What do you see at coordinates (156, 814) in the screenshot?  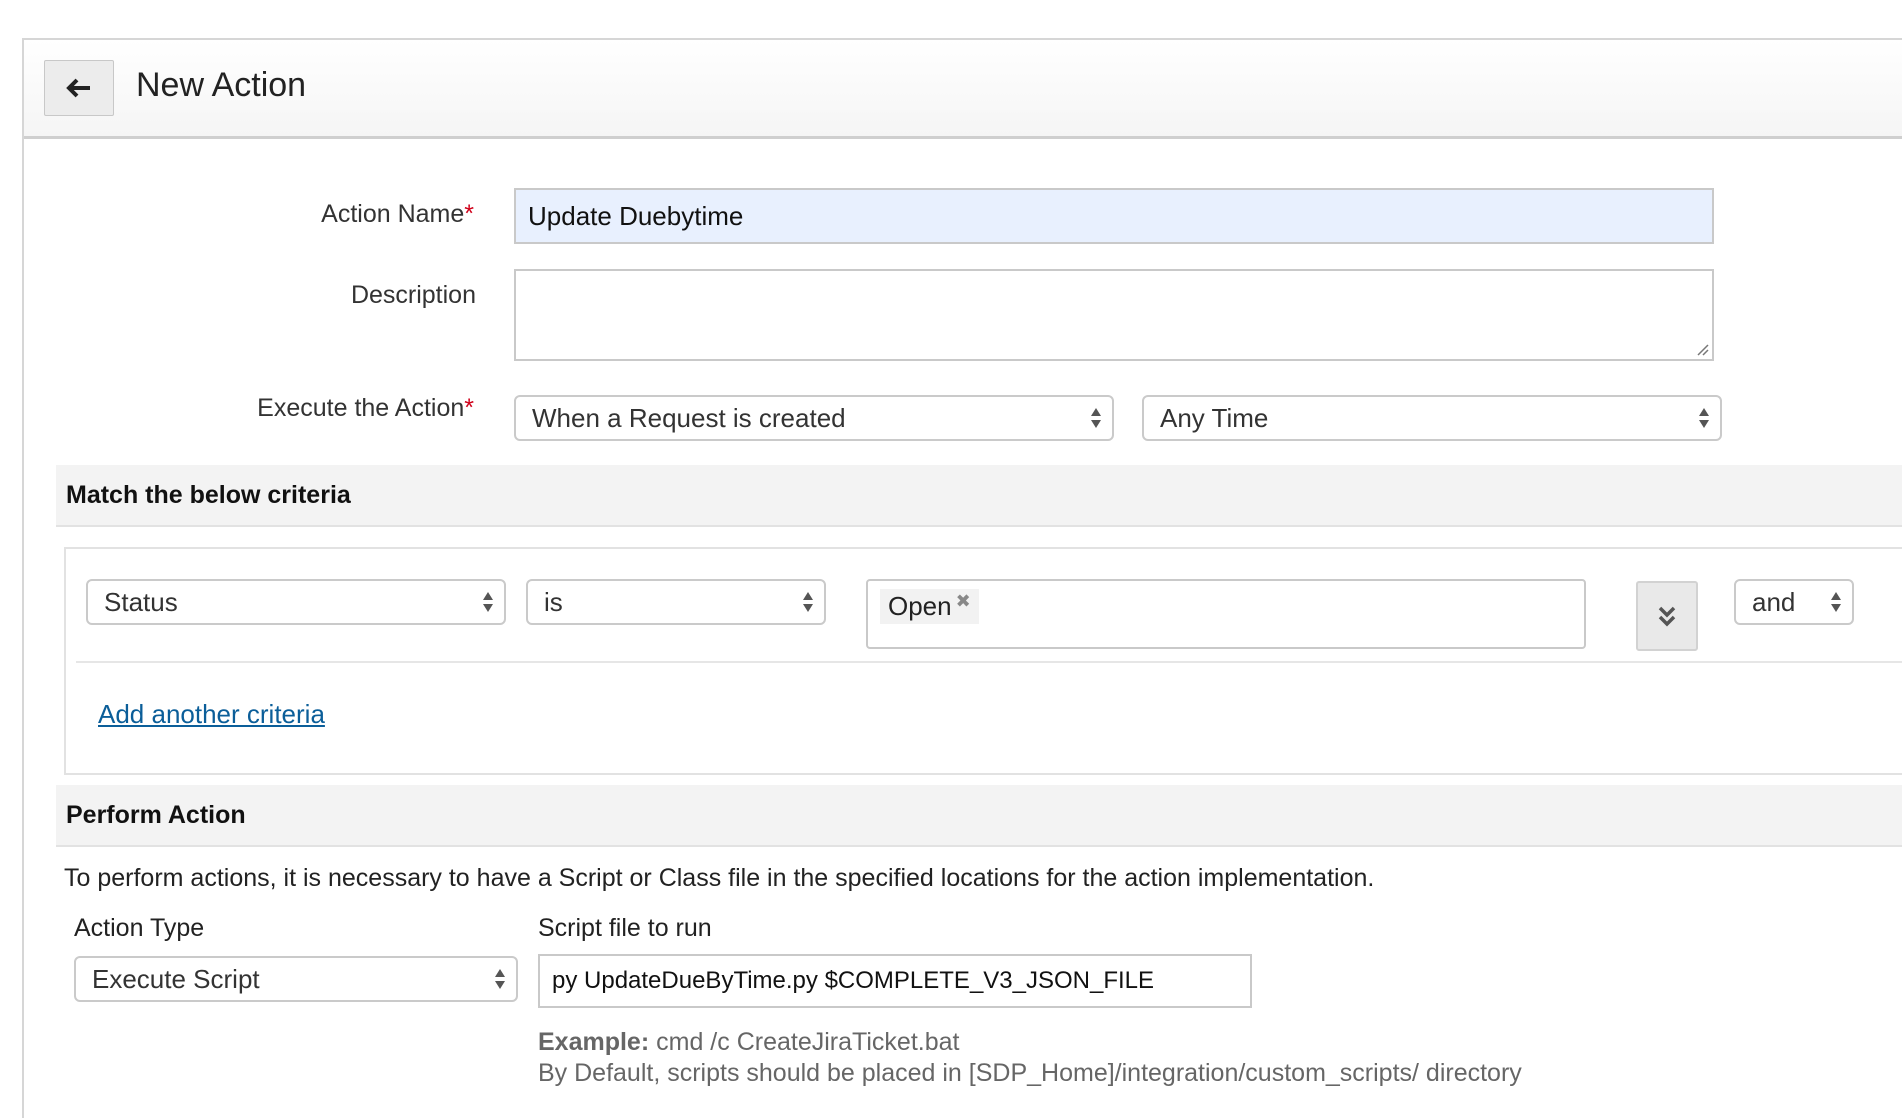 I see `perform-section-title: Perform Action` at bounding box center [156, 814].